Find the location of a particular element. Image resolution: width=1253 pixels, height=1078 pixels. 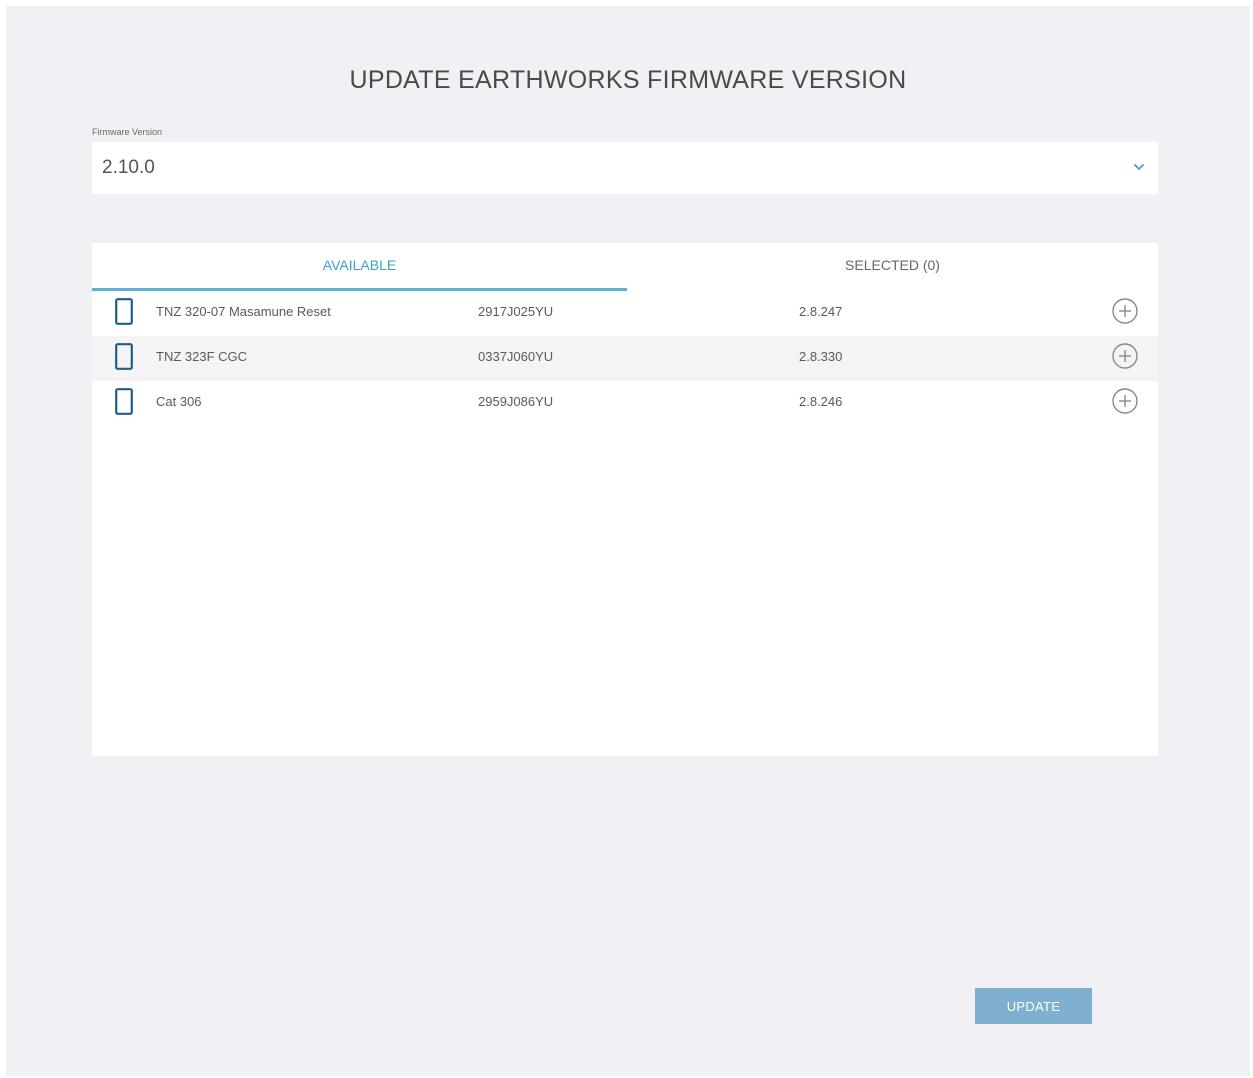

dialog-title: UPDATE EARTHWORKS FIRMWARE VERSION is located at coordinates (628, 80).